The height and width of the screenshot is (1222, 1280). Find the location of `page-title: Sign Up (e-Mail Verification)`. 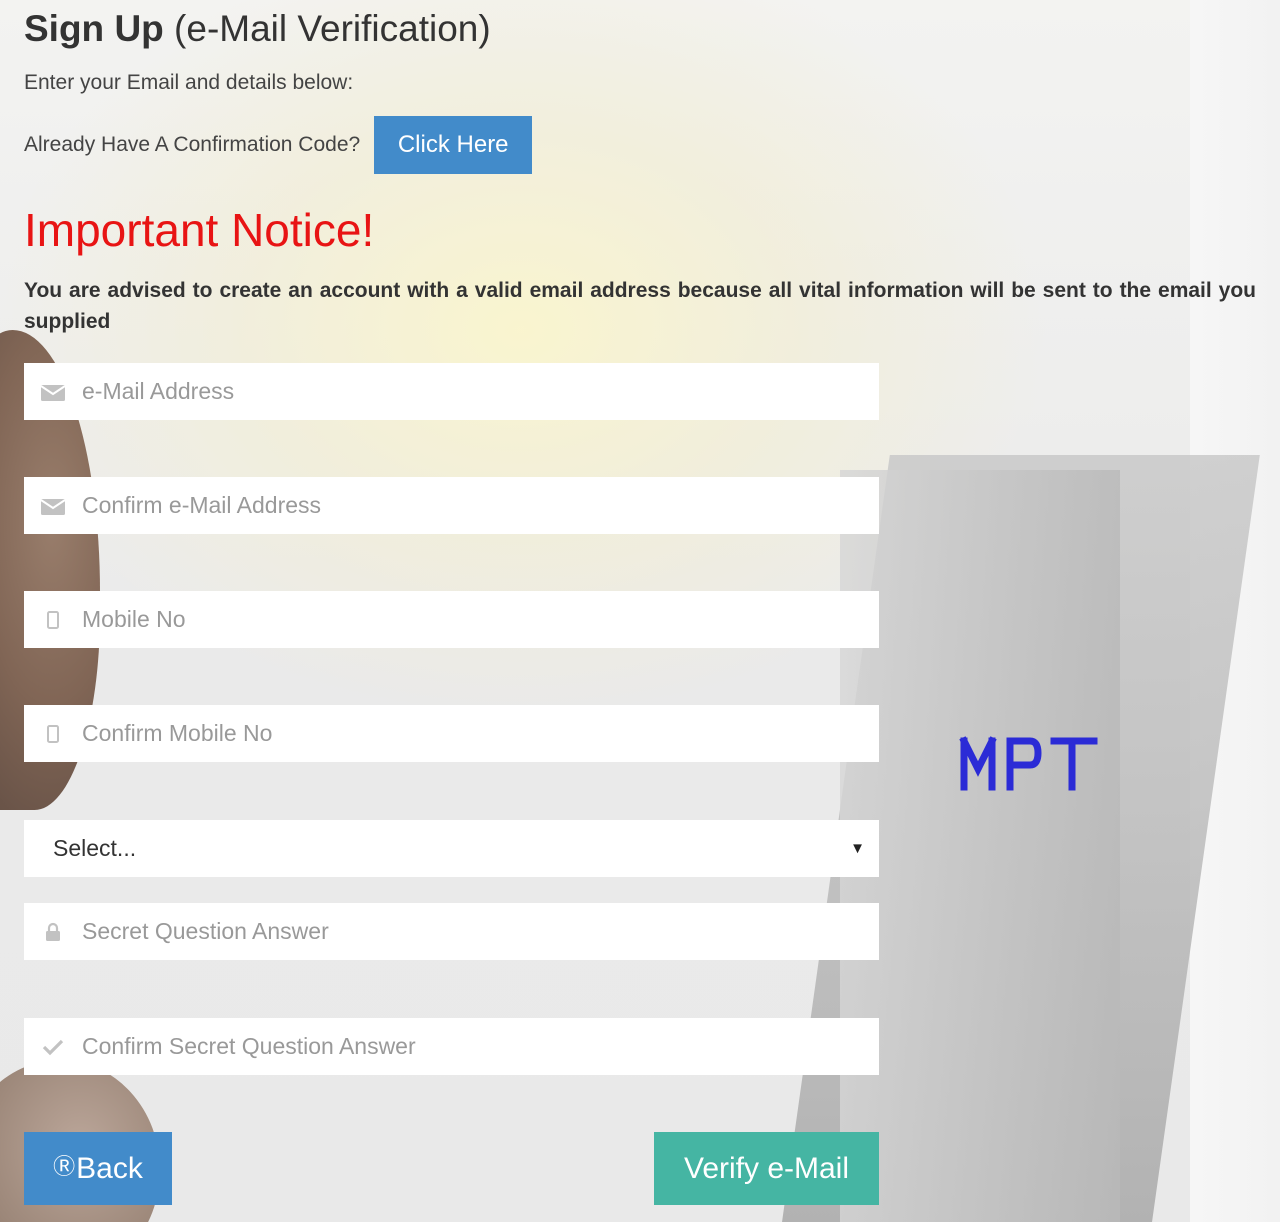

page-title: Sign Up (e-Mail Verification) is located at coordinates (257, 29).